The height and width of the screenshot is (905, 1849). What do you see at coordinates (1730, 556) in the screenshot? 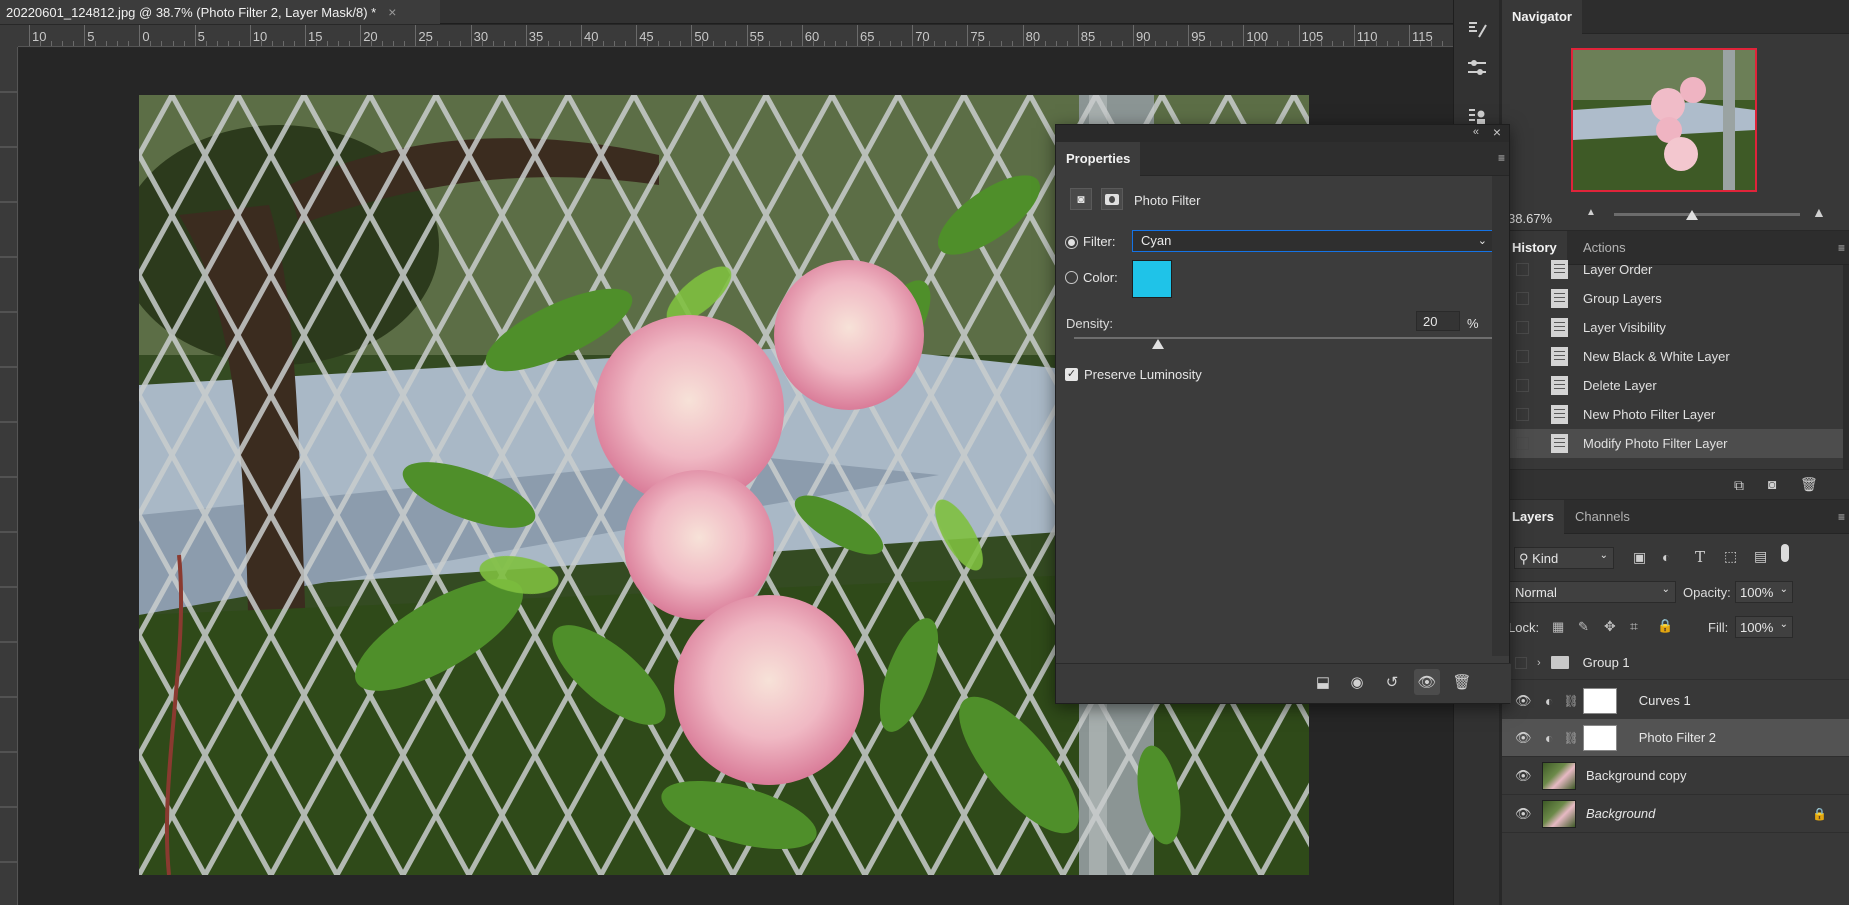
I see `filter-shape-icon: ⬚` at bounding box center [1730, 556].